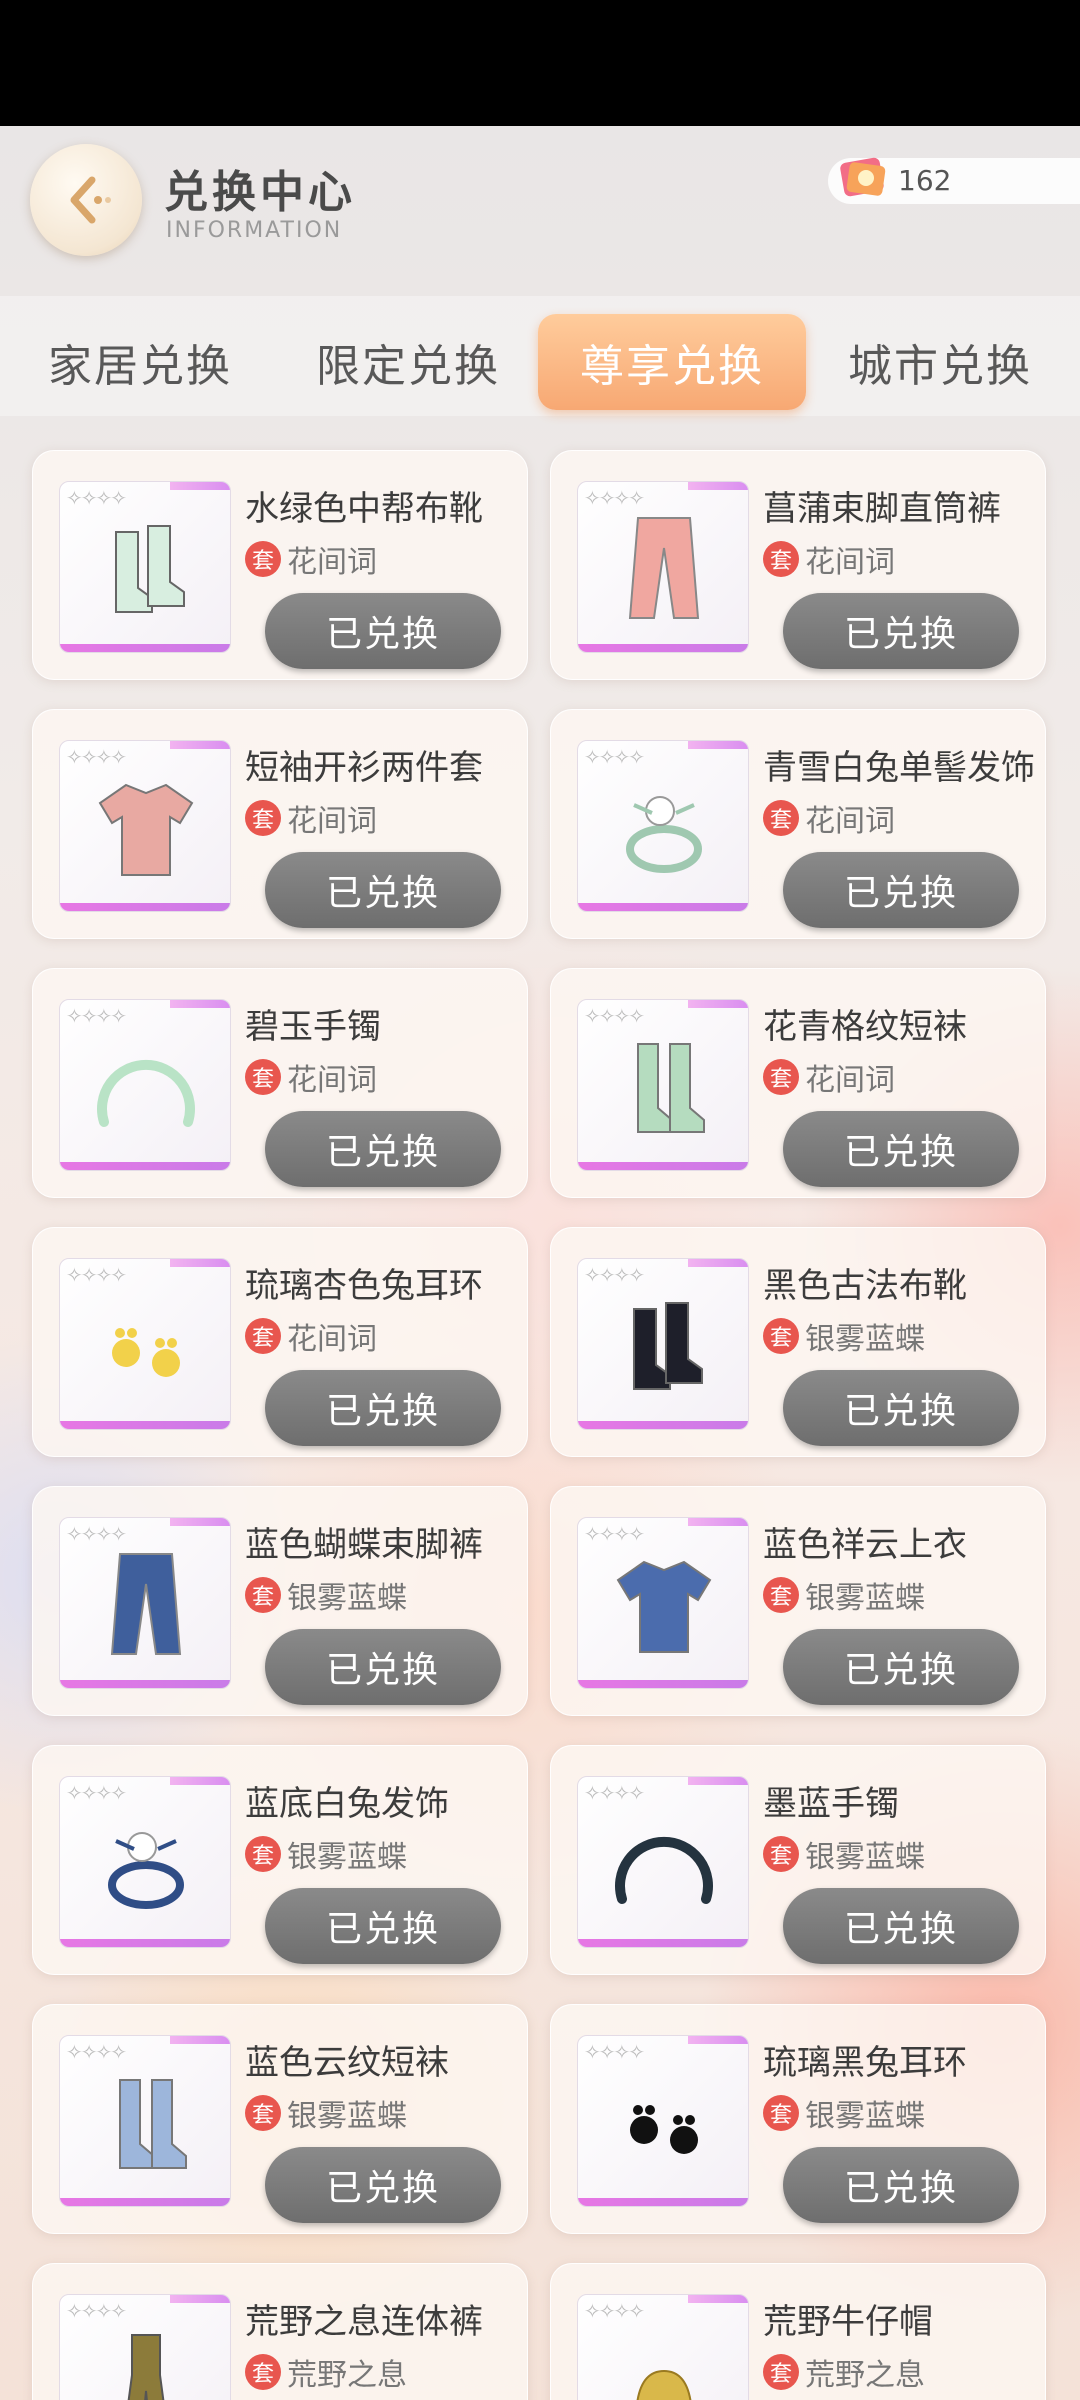 The width and height of the screenshot is (1080, 2400). What do you see at coordinates (940, 362) in the screenshot?
I see `tab-city-exchange: 城市兑换` at bounding box center [940, 362].